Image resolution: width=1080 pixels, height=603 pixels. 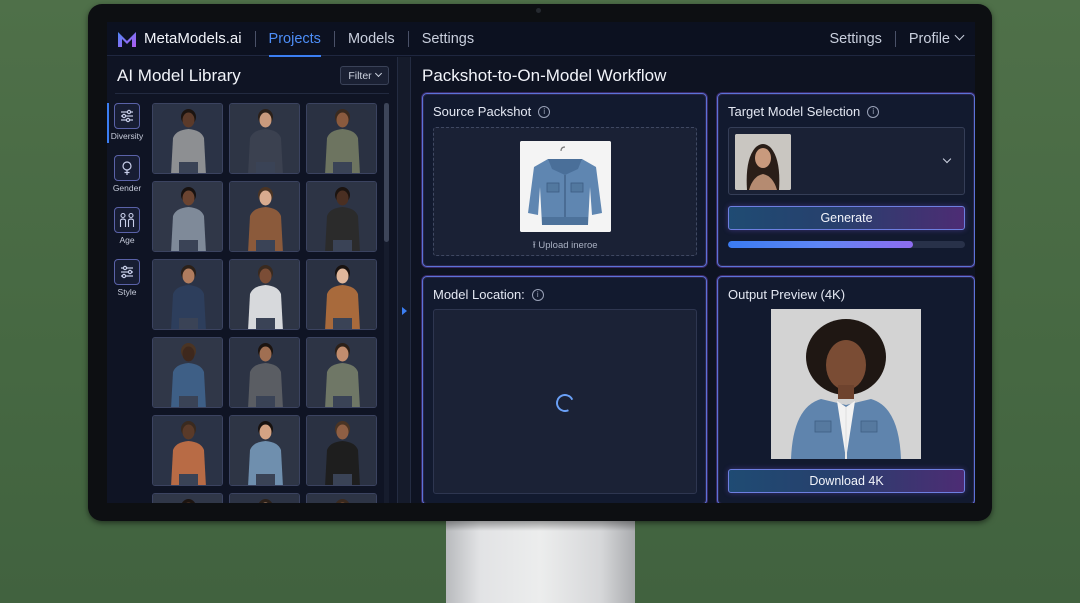 I want to click on card-title: Target Model Selection i, so click(x=804, y=111).